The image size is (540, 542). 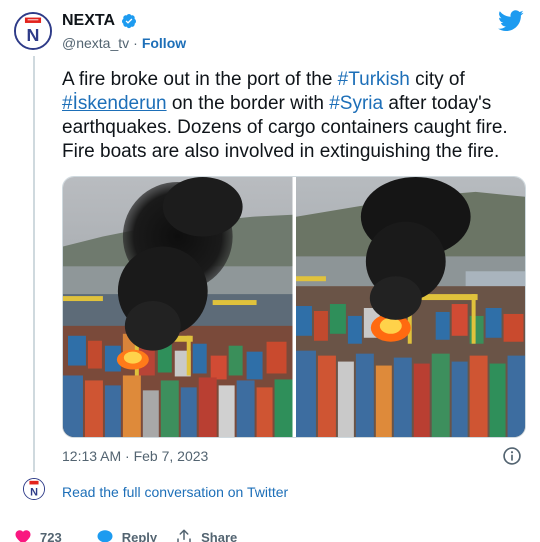 I want to click on nexta-logo-icon: N, so click(x=33, y=31).